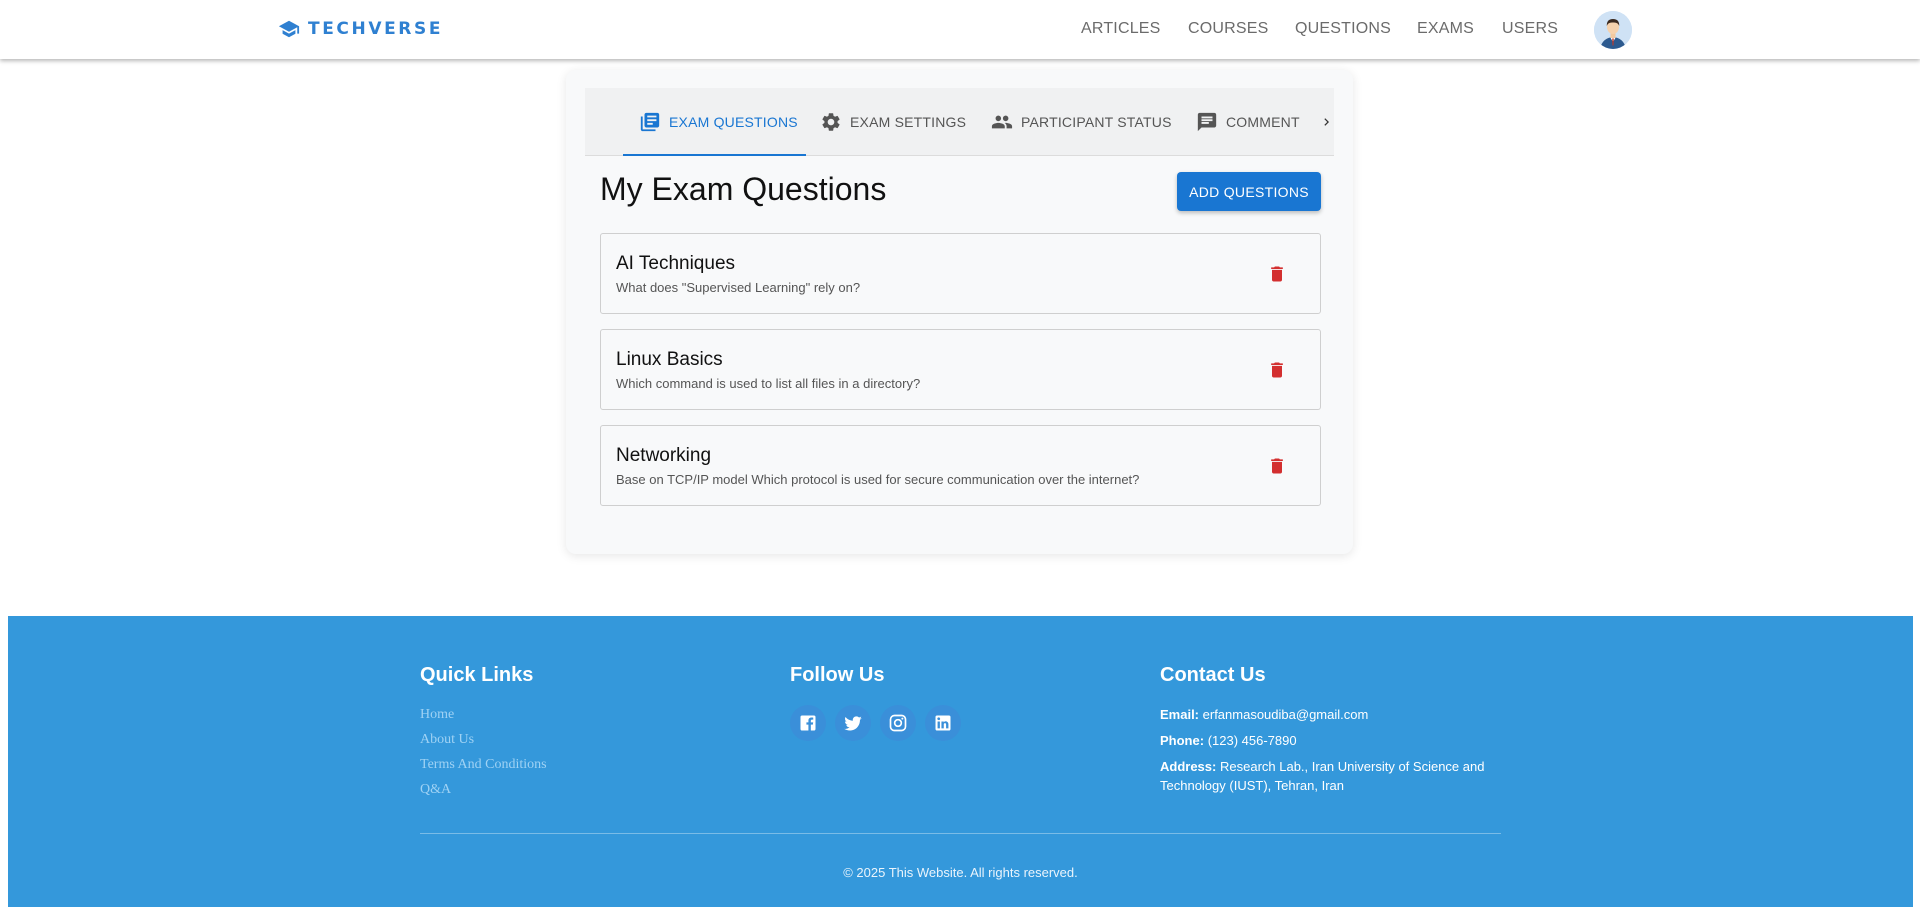  Describe the element at coordinates (960, 833) in the screenshot. I see `footer-divider` at that location.